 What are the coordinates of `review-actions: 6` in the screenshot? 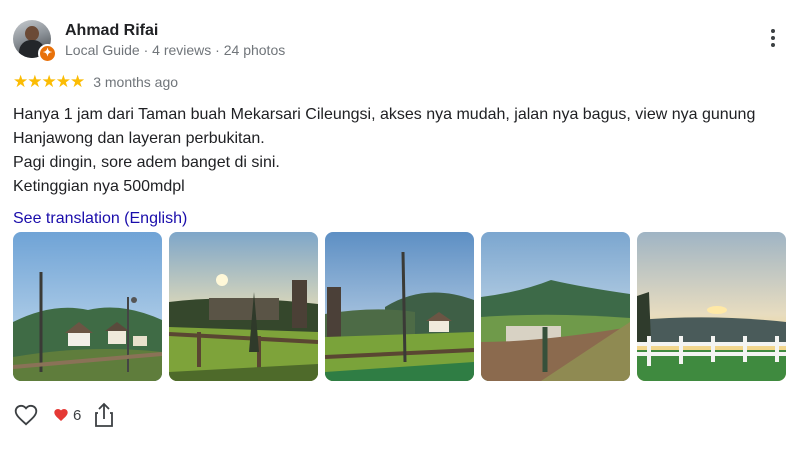 It's located at (64, 415).